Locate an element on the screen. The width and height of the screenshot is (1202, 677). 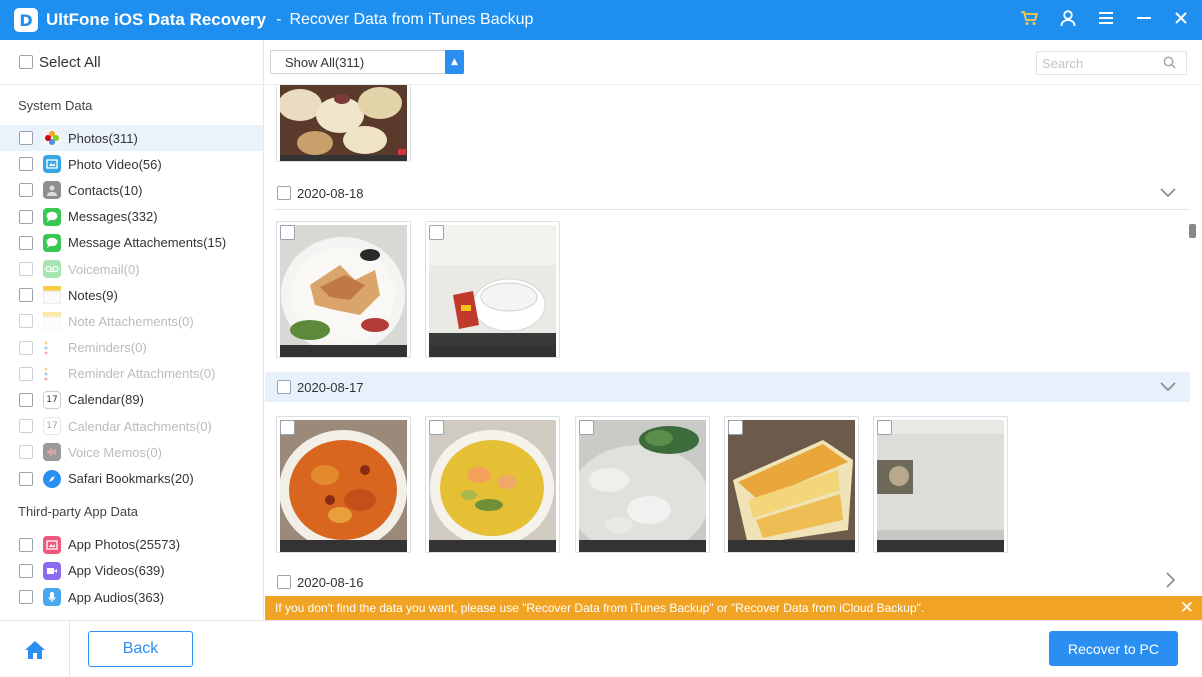
select-all-label: Select All is located at coordinates (70, 62).